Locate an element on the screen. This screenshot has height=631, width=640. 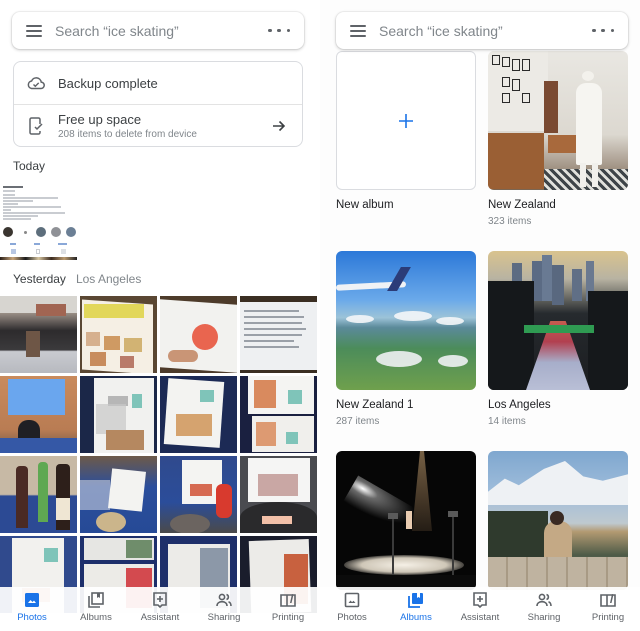
backup-status-row: Backup complete is located at coordinates (158, 83).